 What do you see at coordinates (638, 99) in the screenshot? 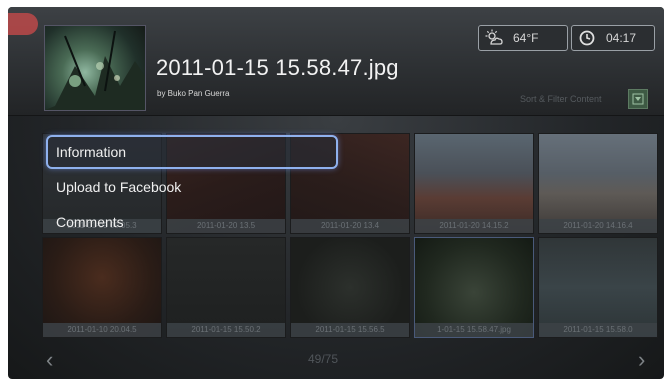
I see `sort-filter-icon` at bounding box center [638, 99].